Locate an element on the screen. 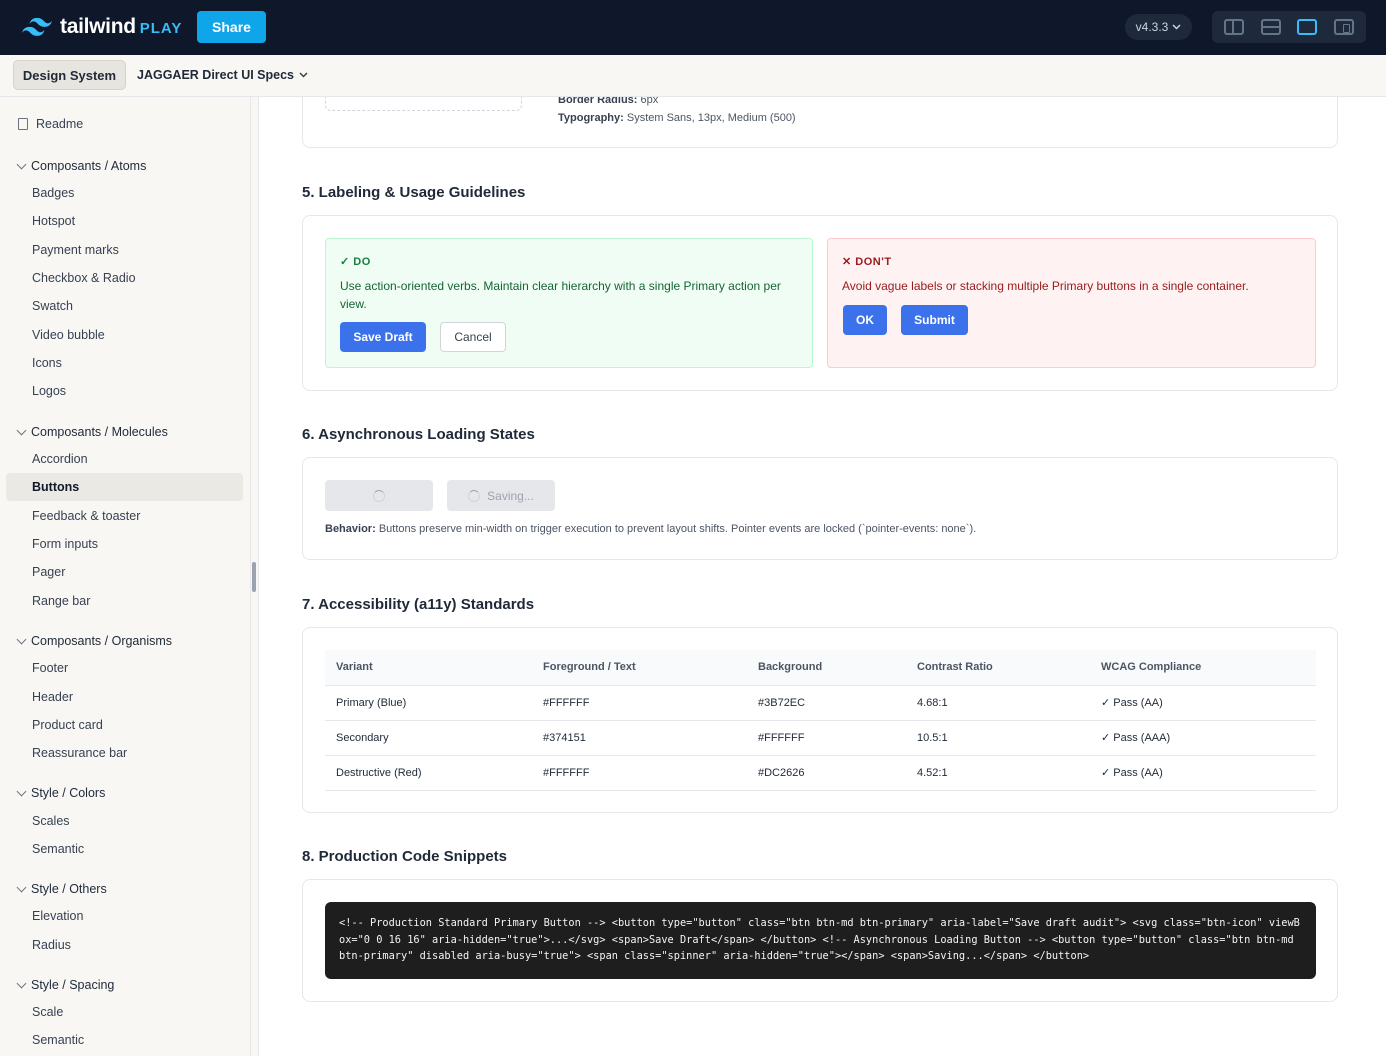  design-system-button: Design System is located at coordinates (69, 75).